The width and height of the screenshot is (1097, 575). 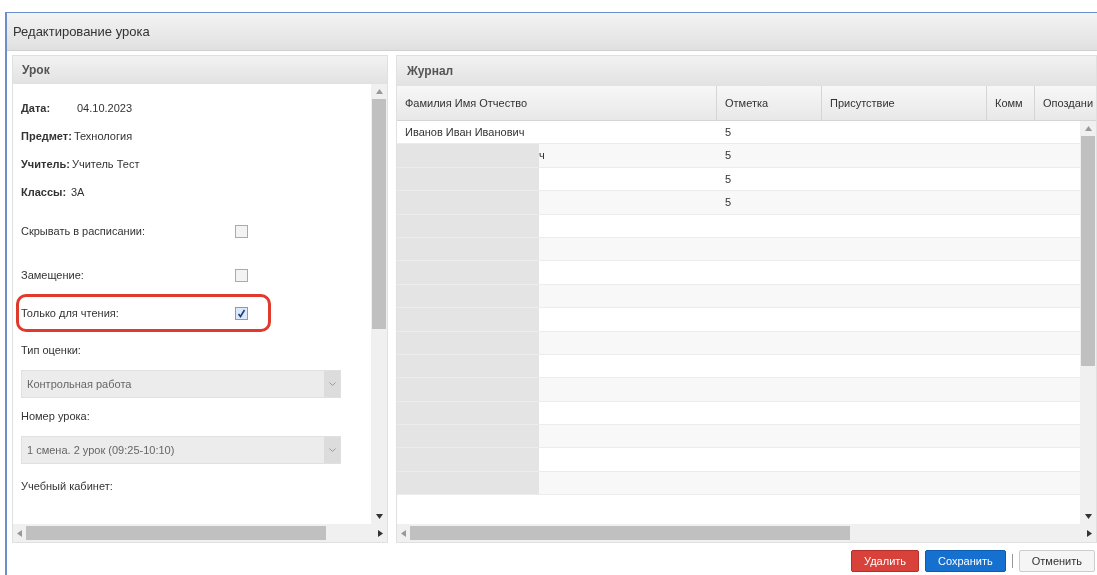 What do you see at coordinates (430, 71) in the screenshot?
I see `panel-title: Журнал` at bounding box center [430, 71].